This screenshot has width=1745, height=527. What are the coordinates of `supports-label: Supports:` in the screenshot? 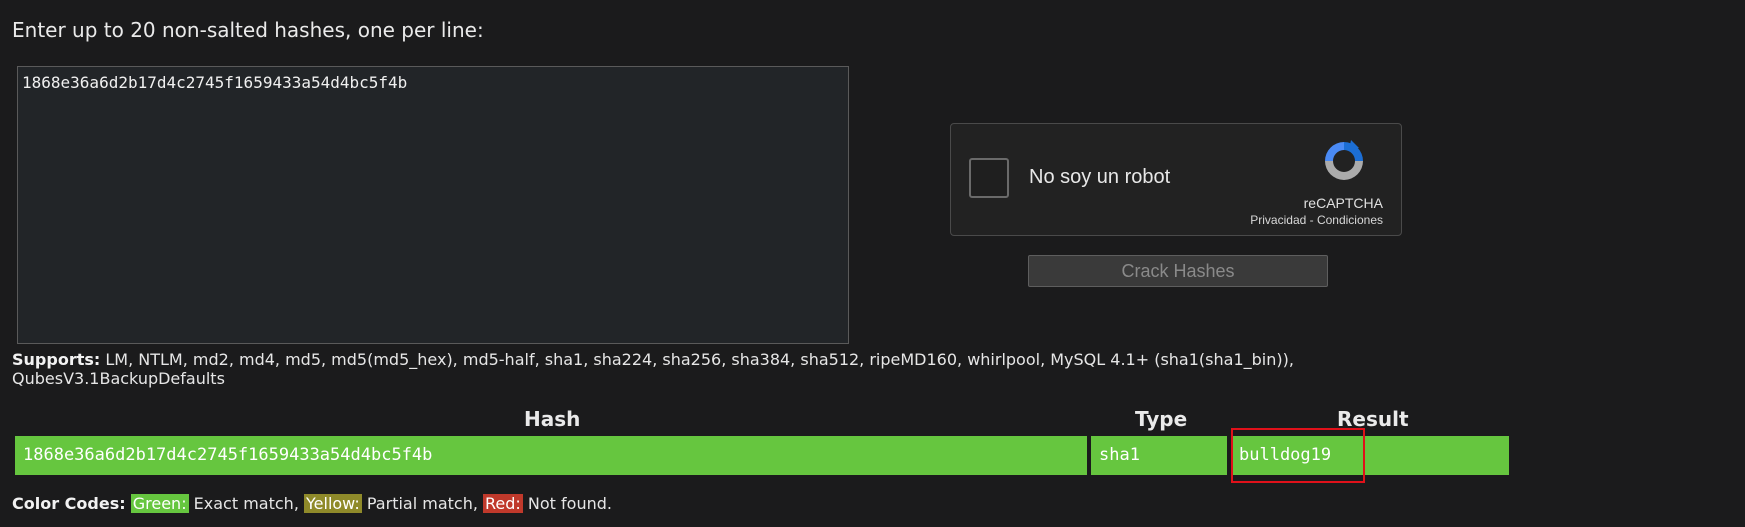 It's located at (56, 359).